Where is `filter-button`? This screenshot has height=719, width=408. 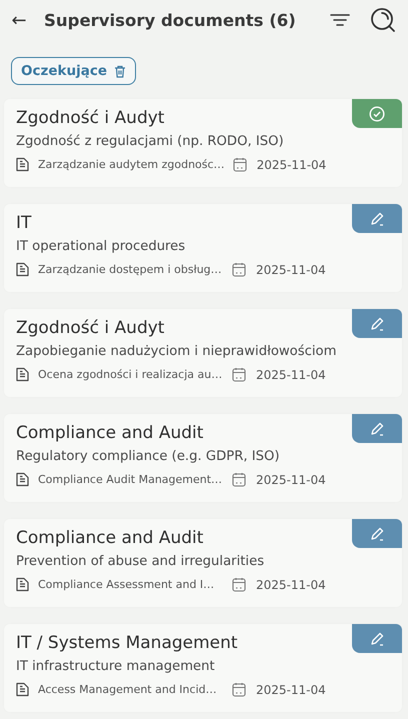 filter-button is located at coordinates (340, 20).